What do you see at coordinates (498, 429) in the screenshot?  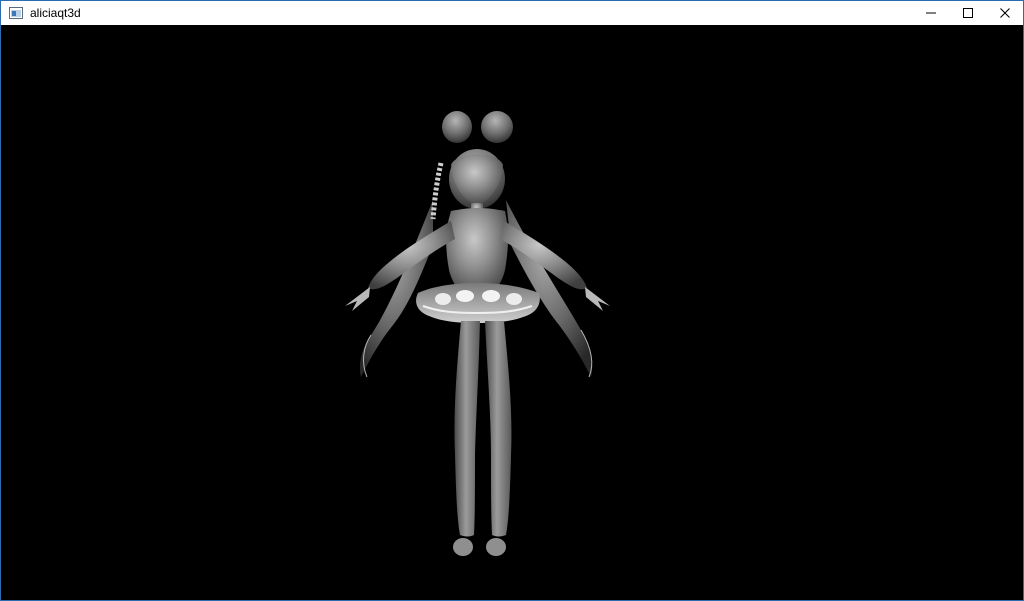 I see `right-leg` at bounding box center [498, 429].